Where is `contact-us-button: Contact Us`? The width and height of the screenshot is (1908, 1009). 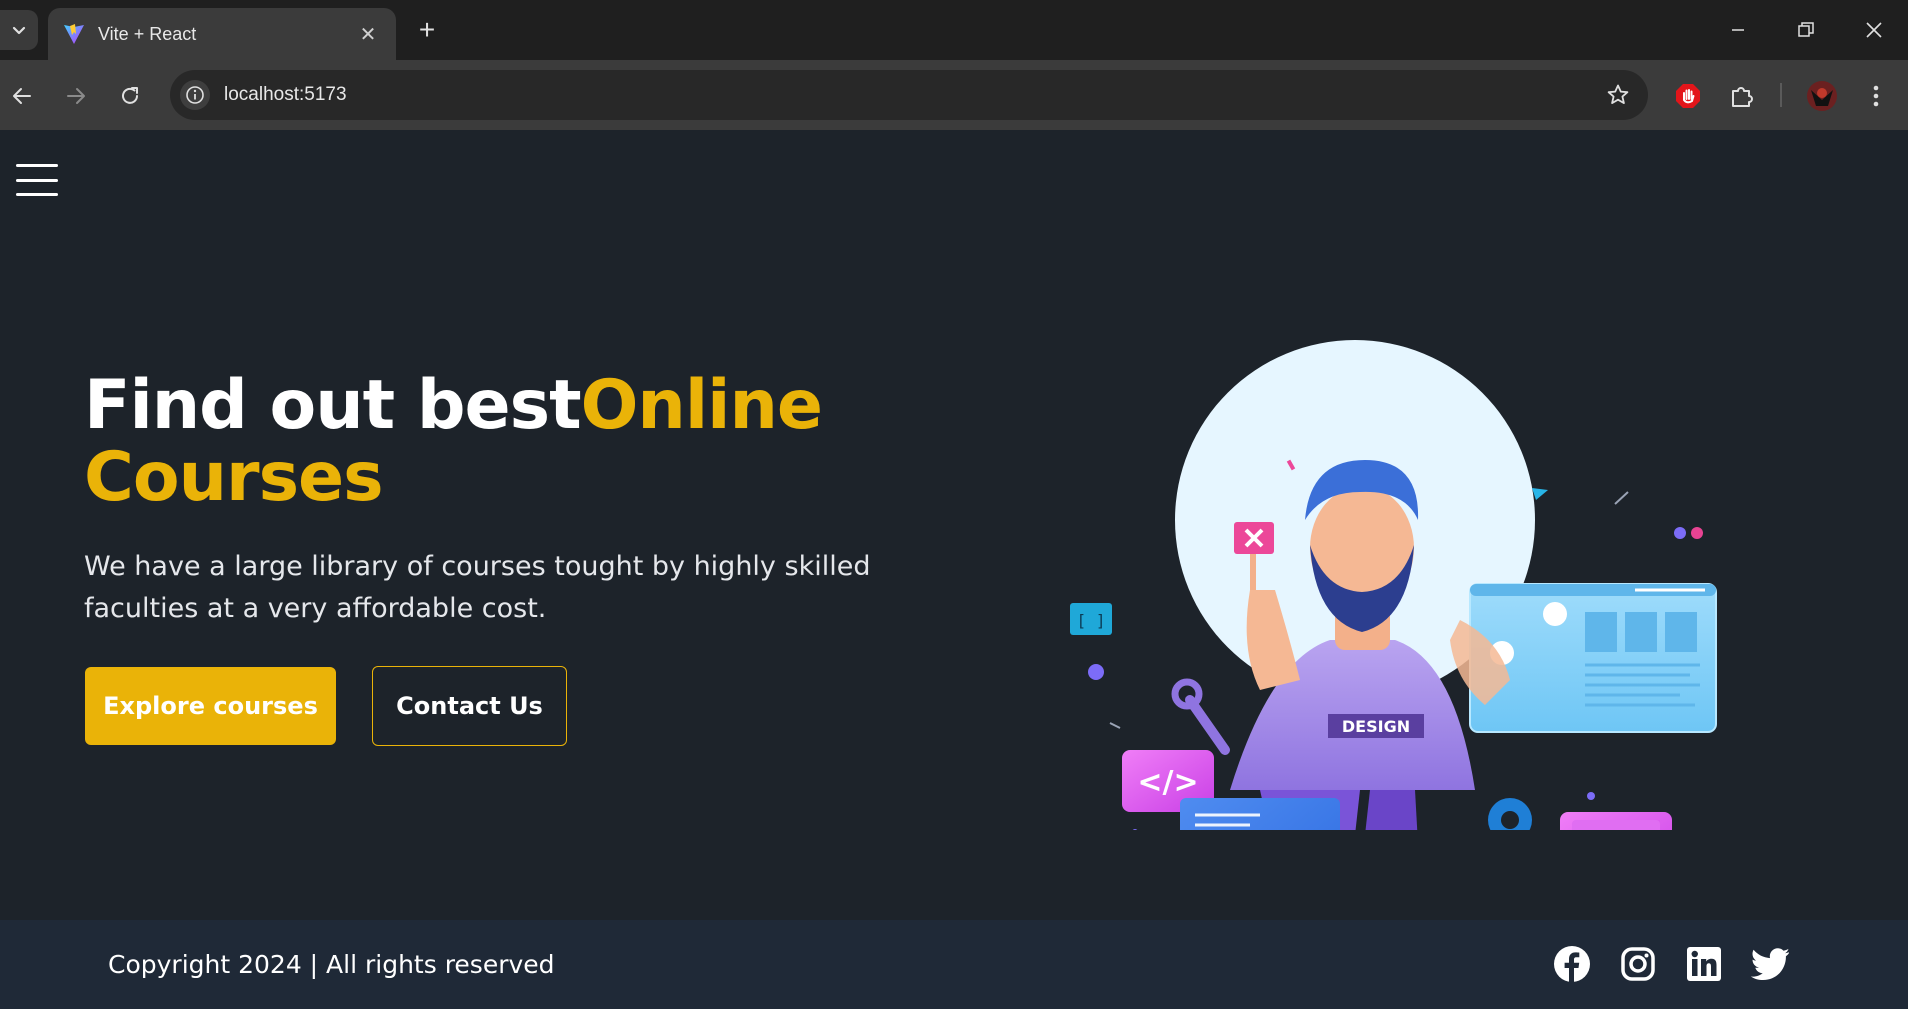 contact-us-button: Contact Us is located at coordinates (469, 706).